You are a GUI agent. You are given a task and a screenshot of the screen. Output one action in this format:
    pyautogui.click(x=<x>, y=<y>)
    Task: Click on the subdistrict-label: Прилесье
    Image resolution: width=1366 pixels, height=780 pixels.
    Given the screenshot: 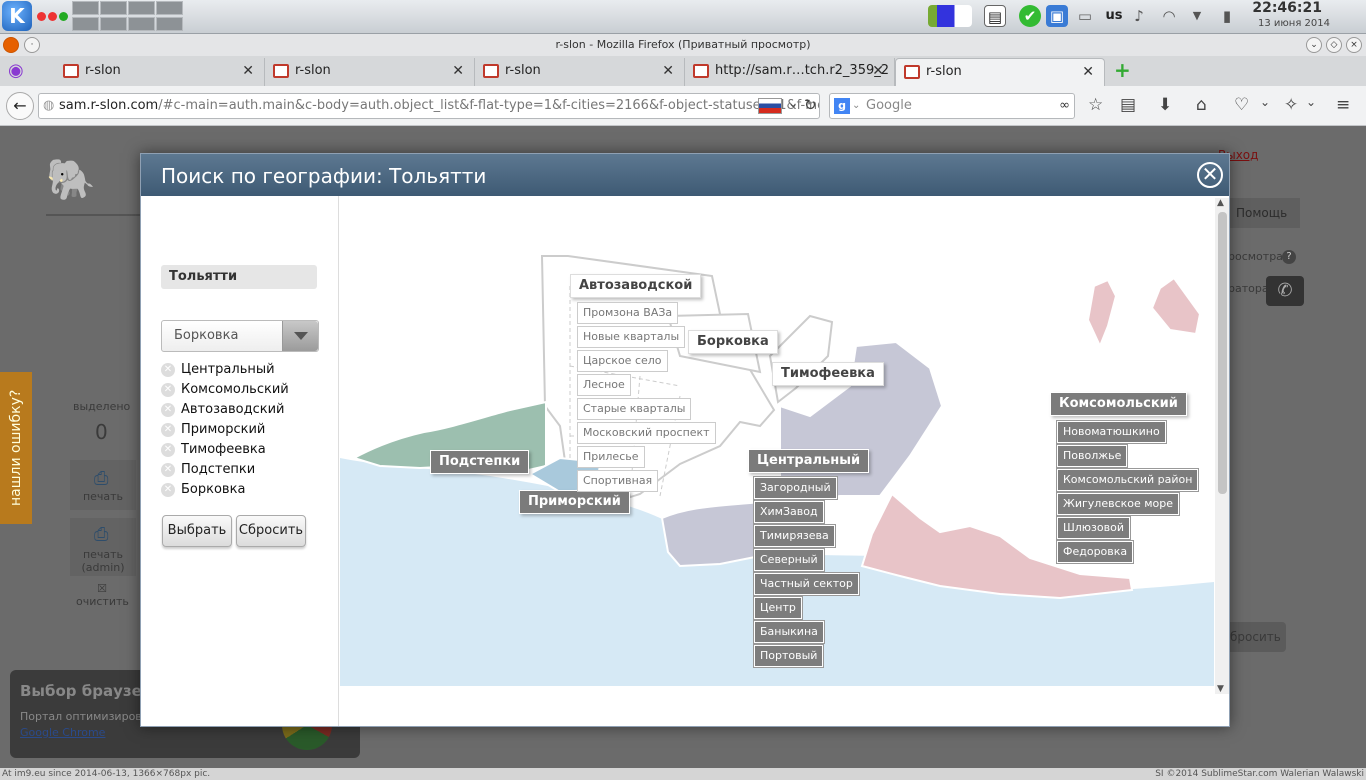 What is the action you would take?
    pyautogui.click(x=611, y=457)
    